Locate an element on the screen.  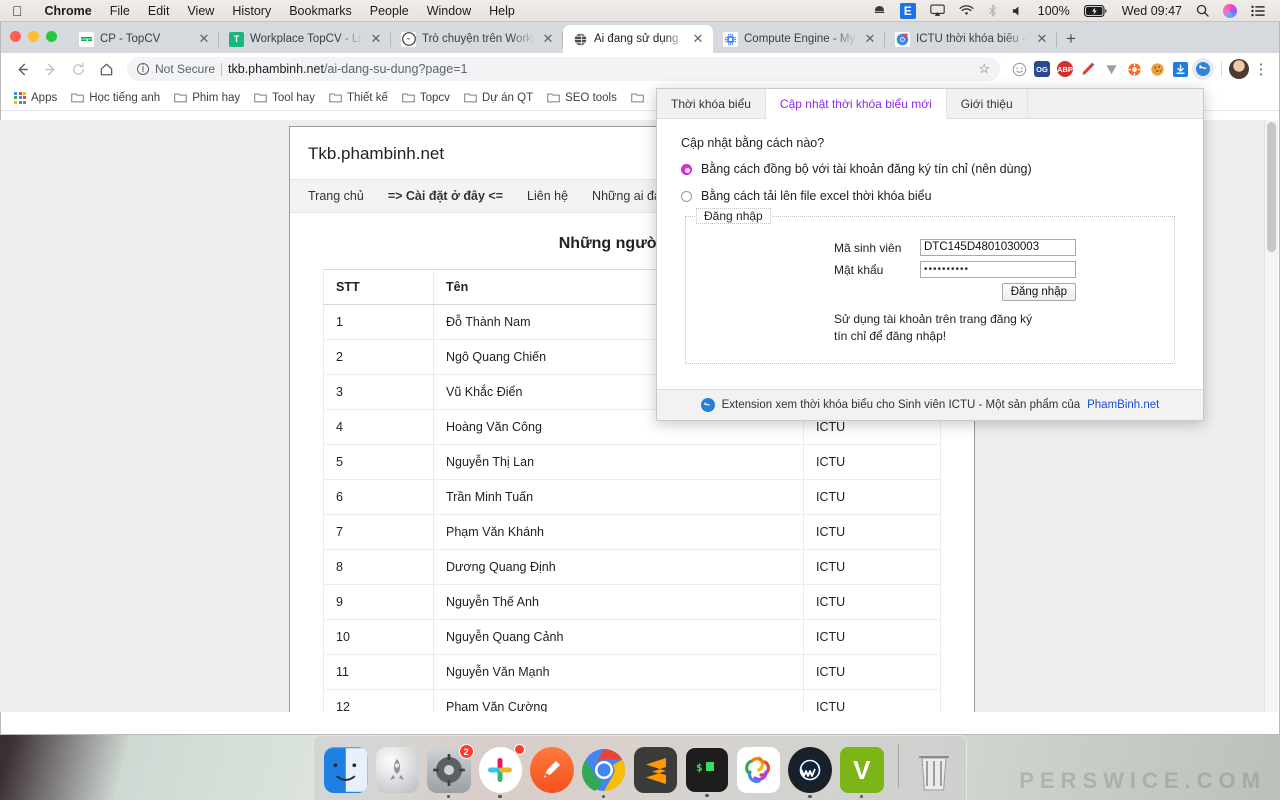
menu-people: People is located at coordinates (389, 11).